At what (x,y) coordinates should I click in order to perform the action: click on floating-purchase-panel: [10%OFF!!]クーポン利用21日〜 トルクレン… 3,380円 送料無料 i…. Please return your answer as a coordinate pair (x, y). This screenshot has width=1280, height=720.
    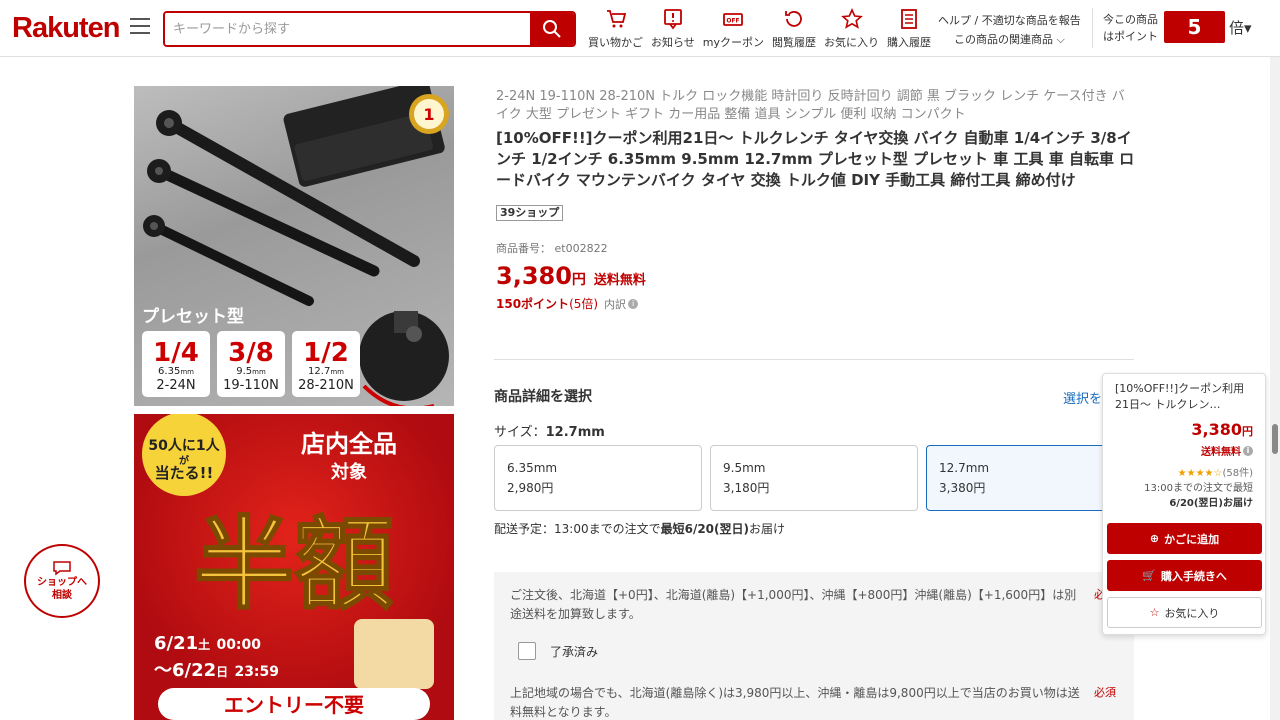
    Looking at the image, I should click on (1184, 504).